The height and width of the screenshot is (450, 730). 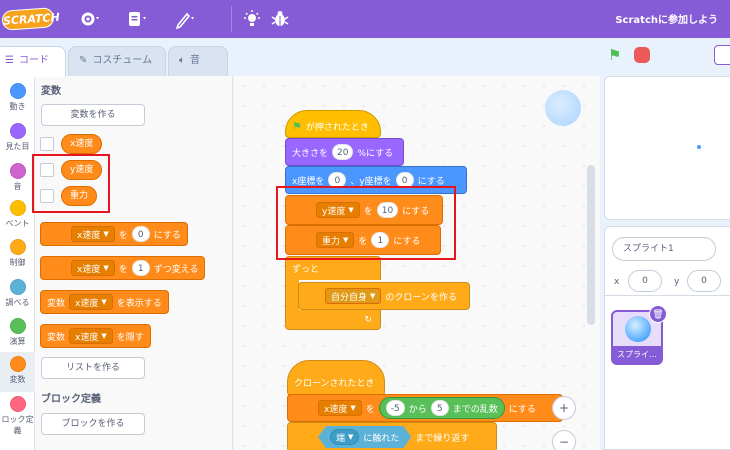 What do you see at coordinates (231, 19) in the screenshot?
I see `menu-divider` at bounding box center [231, 19].